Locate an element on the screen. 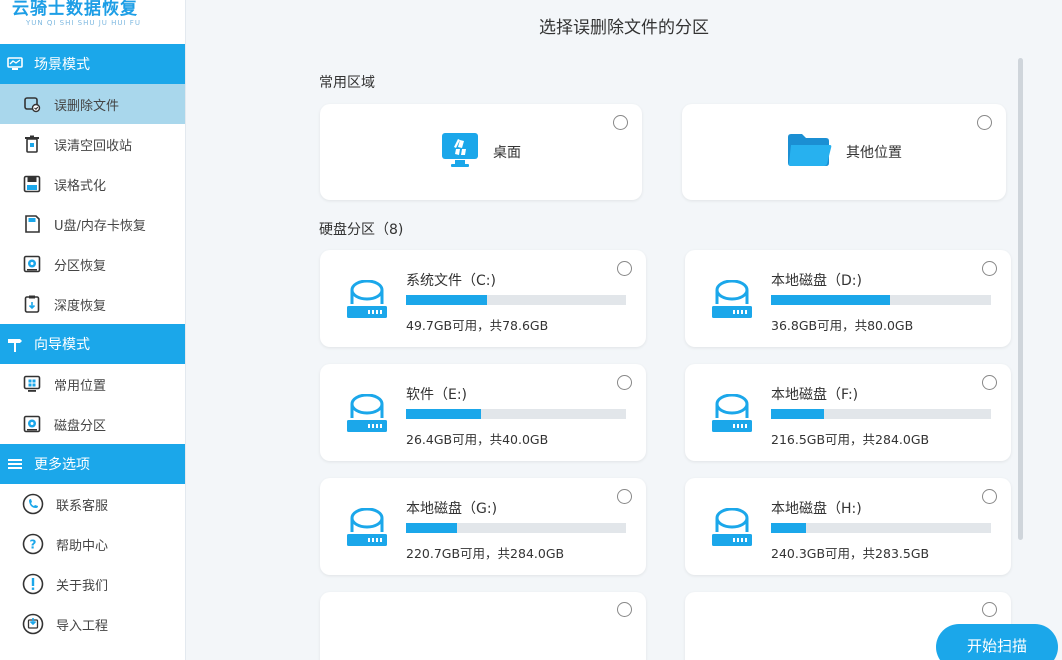  nav-item-label: 误格式化 is located at coordinates (80, 186).